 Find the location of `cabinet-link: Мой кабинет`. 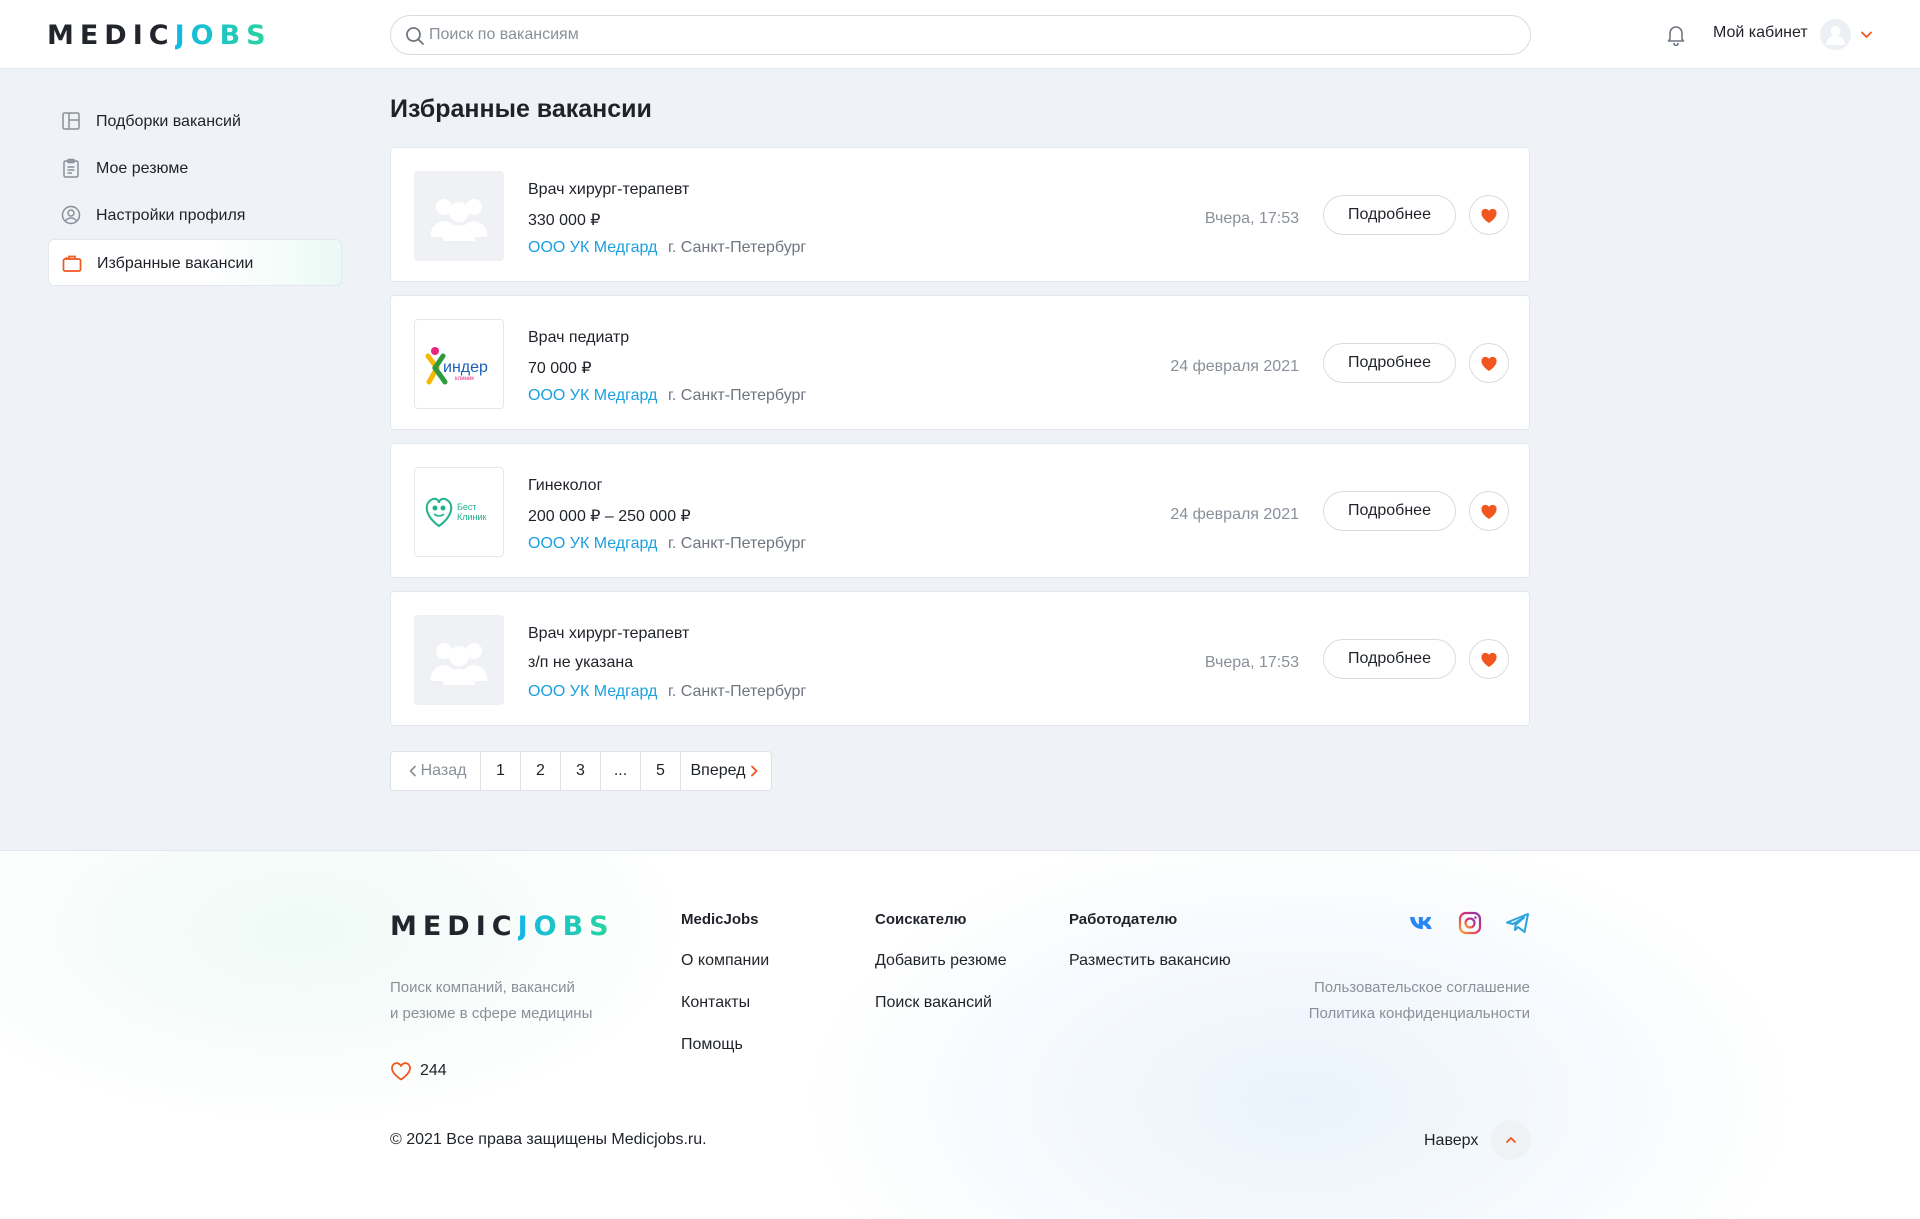

cabinet-link: Мой кабинет is located at coordinates (1760, 33).